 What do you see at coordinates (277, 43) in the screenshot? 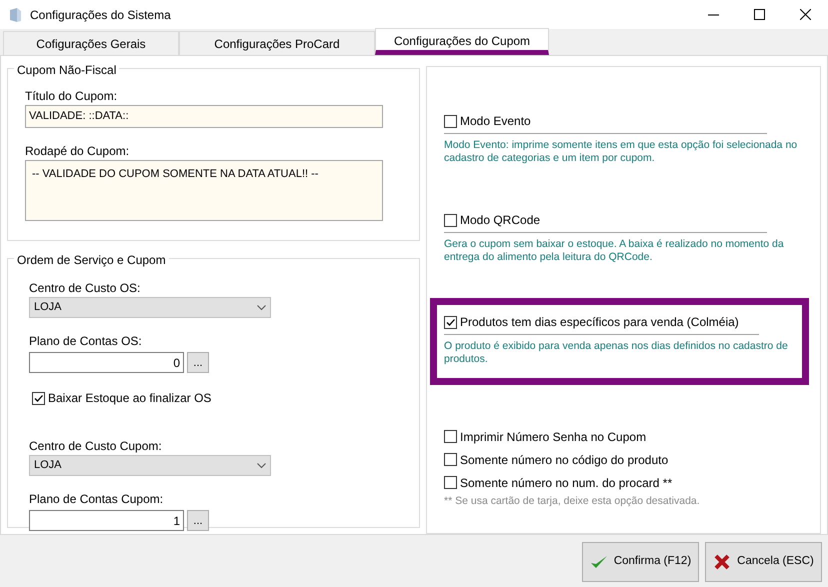
I see `tab: Configurações ProCard` at bounding box center [277, 43].